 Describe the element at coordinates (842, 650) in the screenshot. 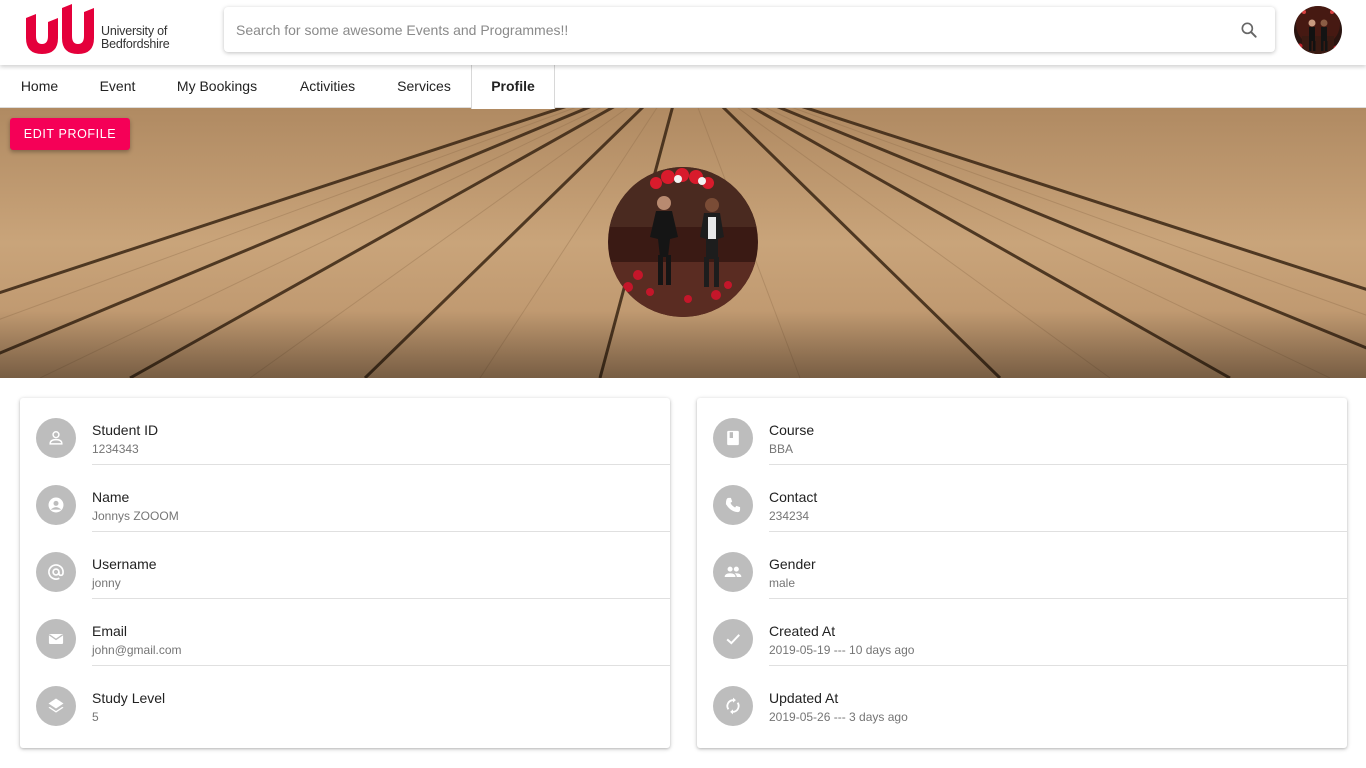

I see `detail-value: 2019-05-19 --- 10 days ago` at that location.